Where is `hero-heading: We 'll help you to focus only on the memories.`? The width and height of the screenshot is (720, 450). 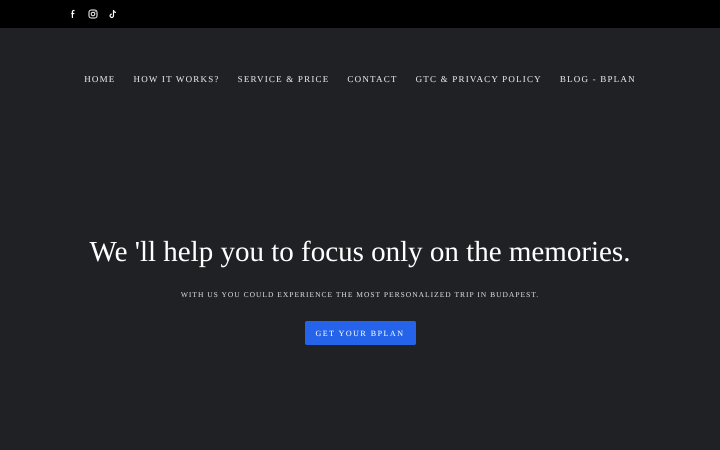
hero-heading: We 'll help you to focus only on the memories. is located at coordinates (360, 252).